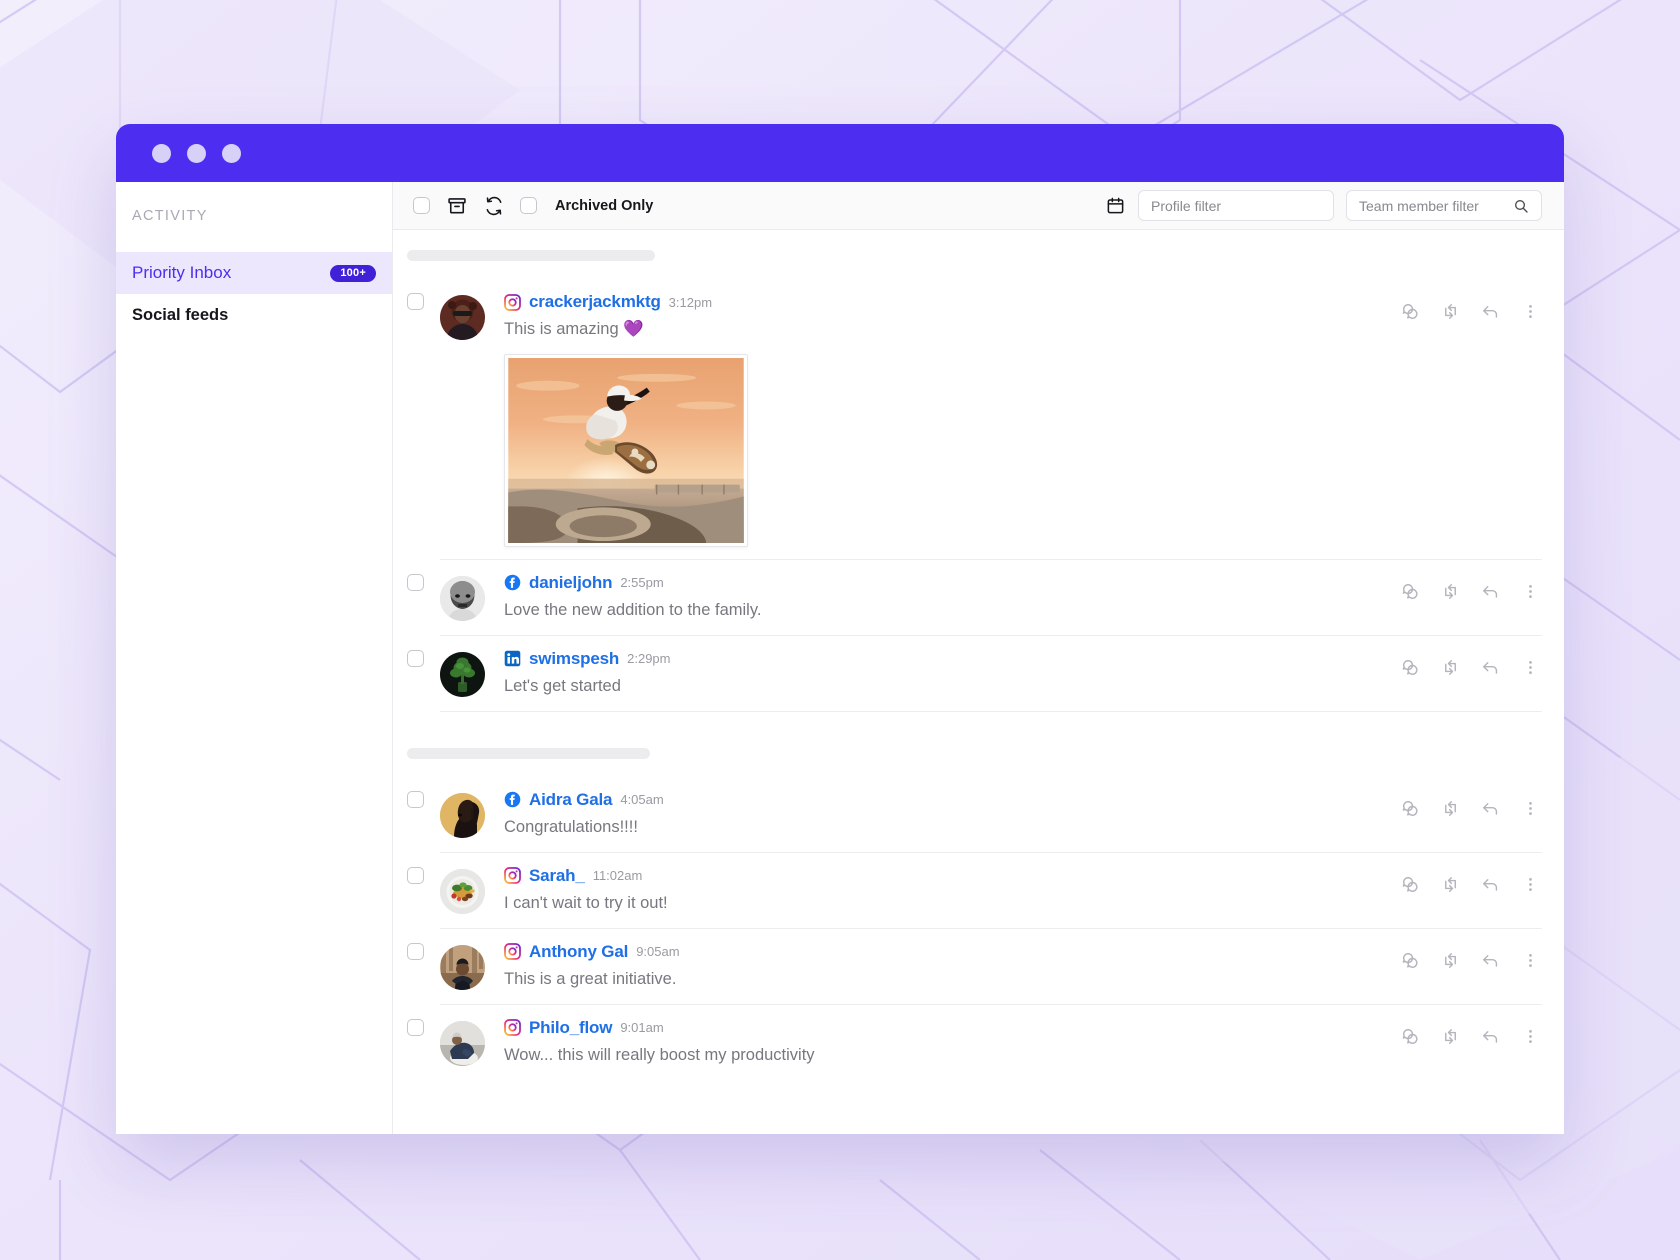 This screenshot has width=1680, height=1260. I want to click on post-content: Aidra Gala 4:05am Congratulations!!!!, so click(1023, 814).